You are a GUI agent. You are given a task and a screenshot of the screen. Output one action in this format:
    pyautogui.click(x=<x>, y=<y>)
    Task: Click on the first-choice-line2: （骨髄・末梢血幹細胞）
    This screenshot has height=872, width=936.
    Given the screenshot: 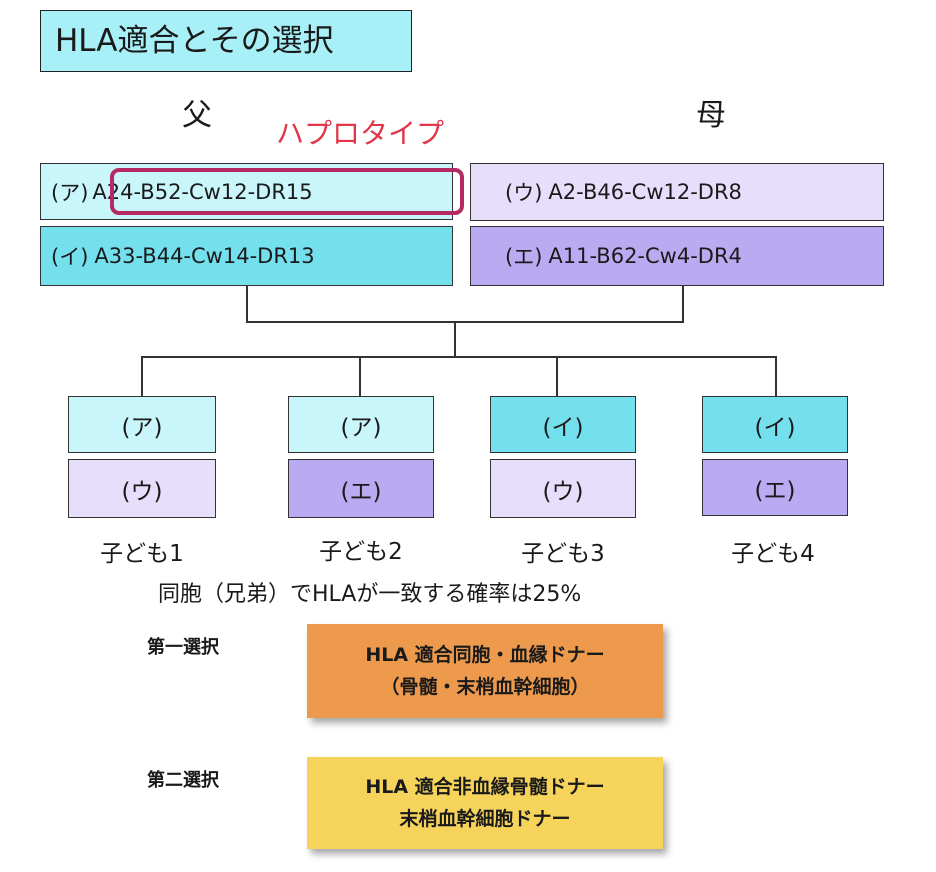 What is the action you would take?
    pyautogui.click(x=485, y=687)
    